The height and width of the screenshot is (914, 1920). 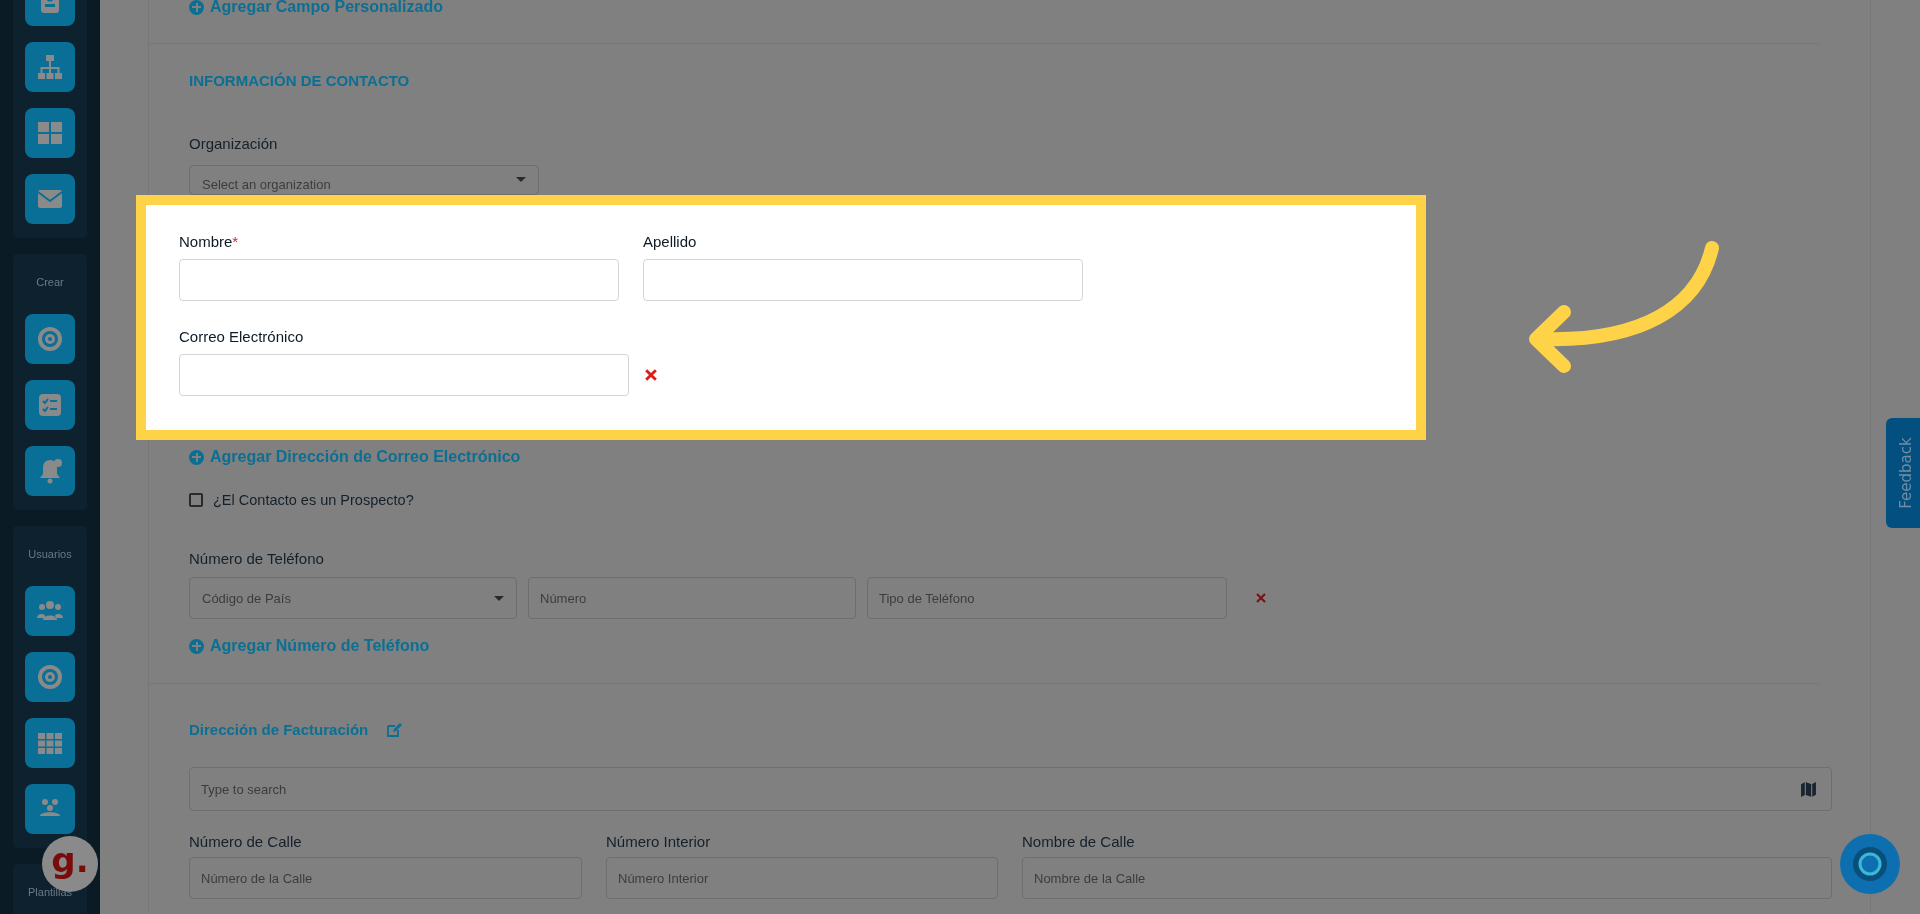 I want to click on section-title: Dirección de Facturación, so click(x=279, y=729).